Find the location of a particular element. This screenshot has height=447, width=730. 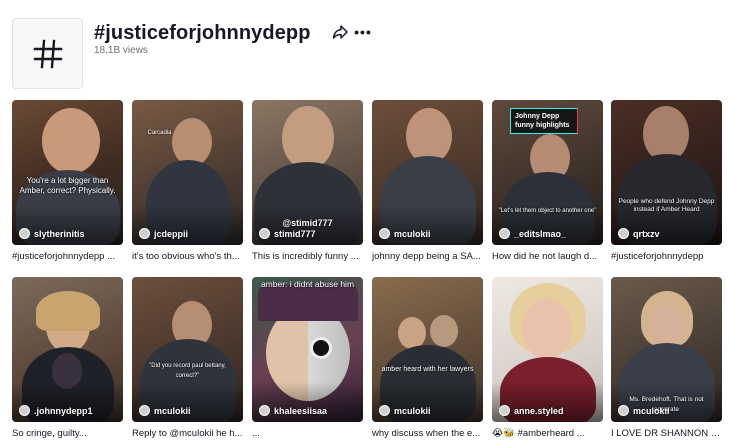

video-overlay-text: amber heard with her lawyers is located at coordinates (427, 369).